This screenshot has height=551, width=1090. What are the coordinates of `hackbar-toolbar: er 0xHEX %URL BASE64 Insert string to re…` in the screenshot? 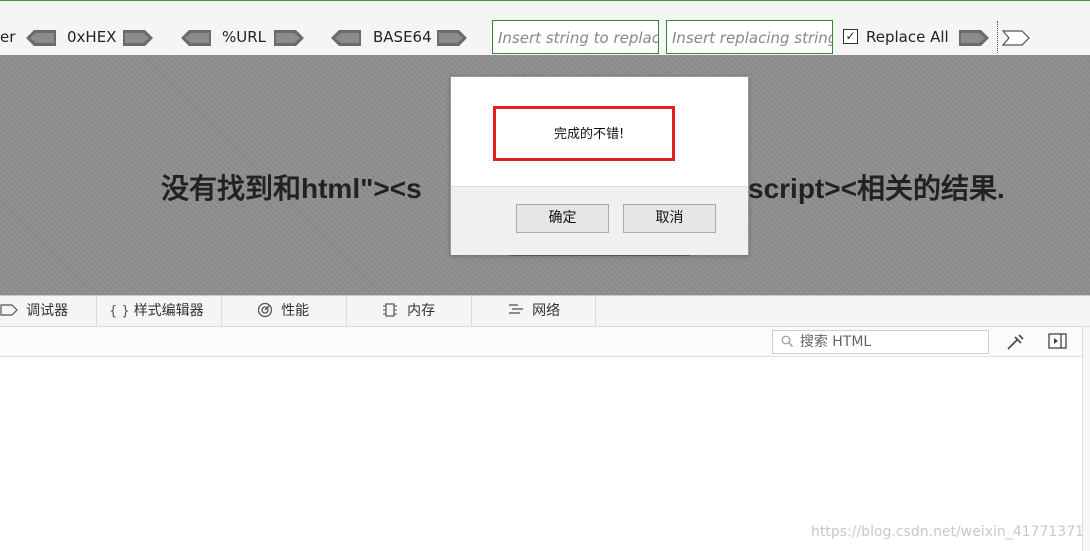 It's located at (545, 27).